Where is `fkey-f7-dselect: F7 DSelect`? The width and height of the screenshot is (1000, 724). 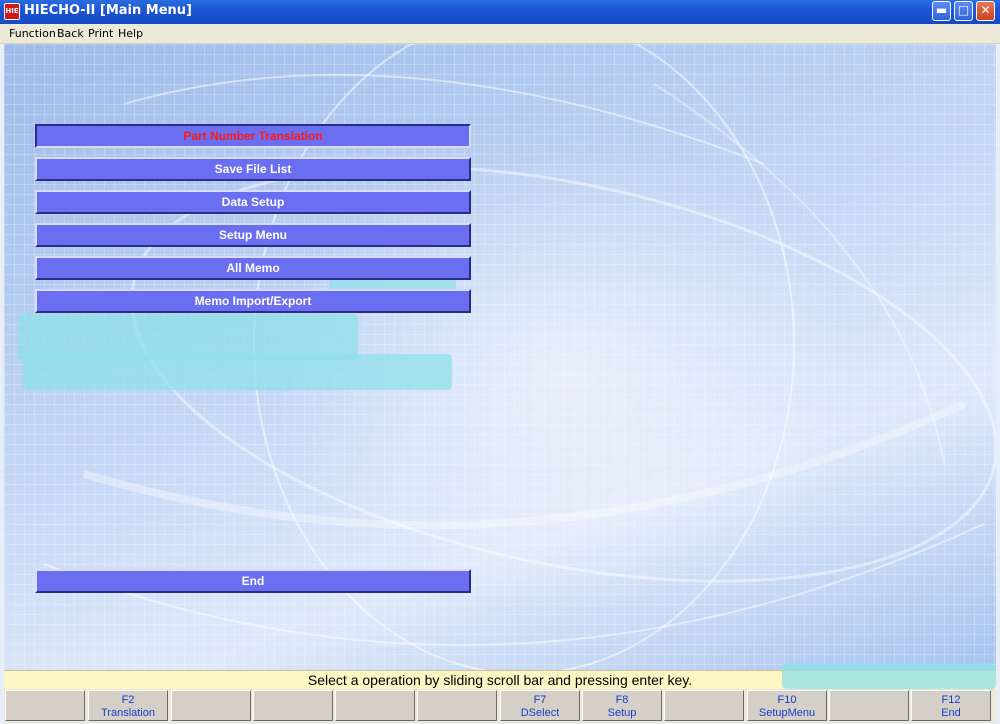
fkey-f7-dselect: F7 DSelect is located at coordinates (540, 705).